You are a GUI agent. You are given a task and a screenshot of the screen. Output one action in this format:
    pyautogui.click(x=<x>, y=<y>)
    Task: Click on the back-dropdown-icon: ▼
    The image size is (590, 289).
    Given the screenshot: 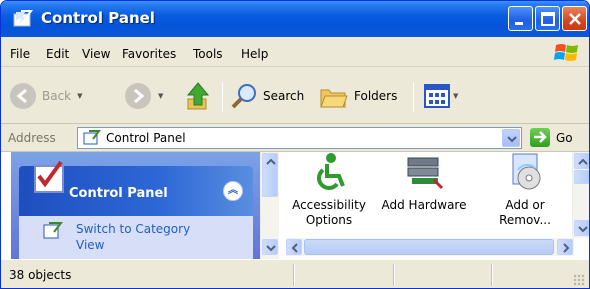 What is the action you would take?
    pyautogui.click(x=79, y=96)
    